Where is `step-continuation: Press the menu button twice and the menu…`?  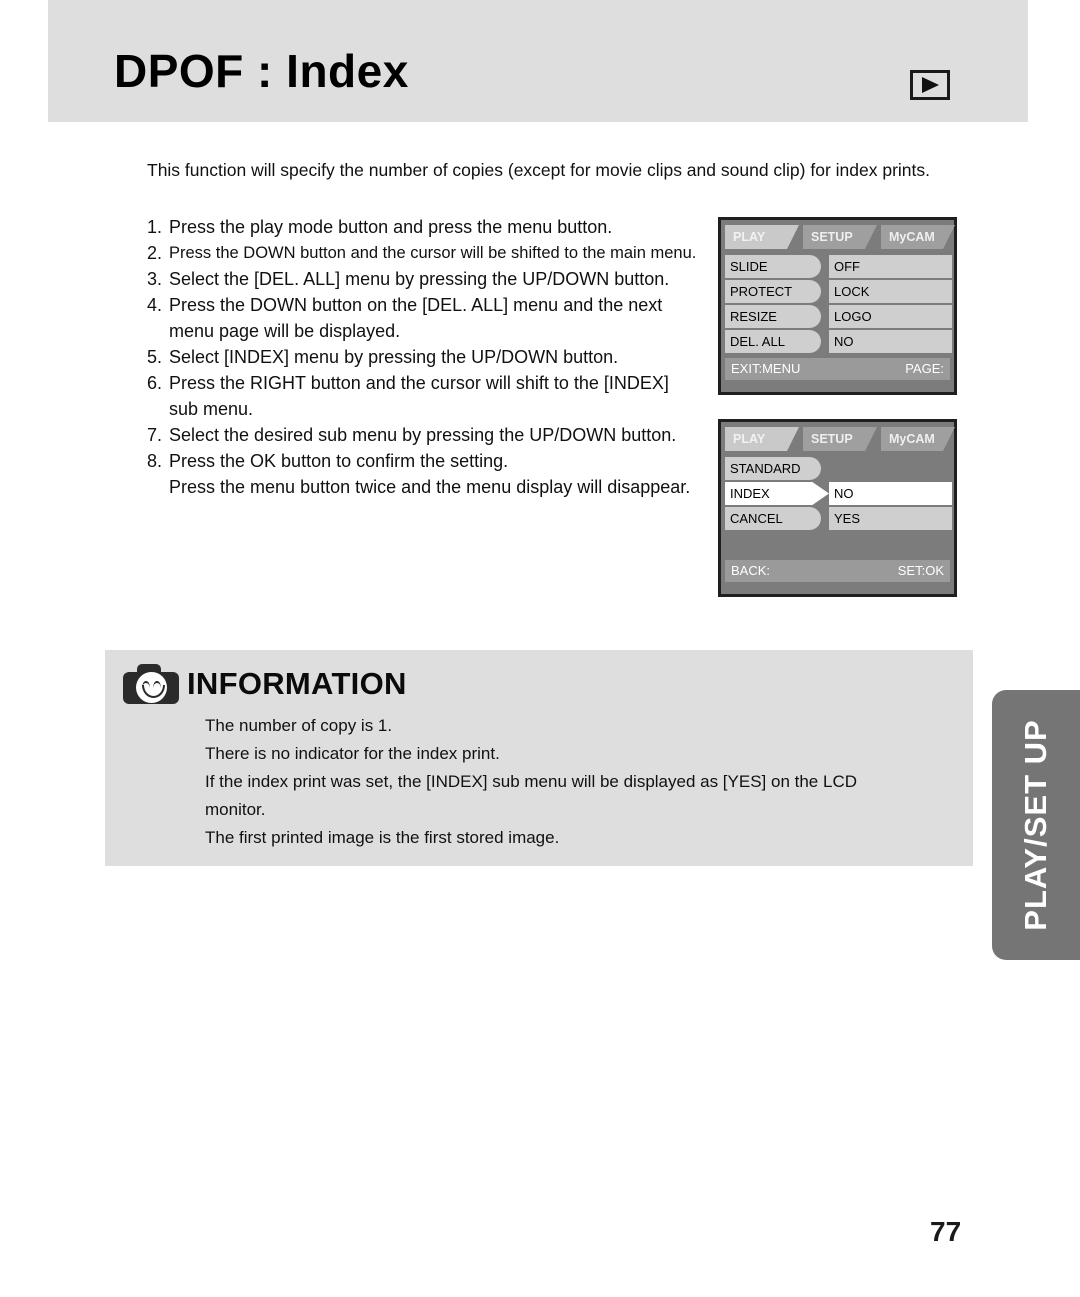
step-continuation: Press the menu button twice and the menu… is located at coordinates (430, 487).